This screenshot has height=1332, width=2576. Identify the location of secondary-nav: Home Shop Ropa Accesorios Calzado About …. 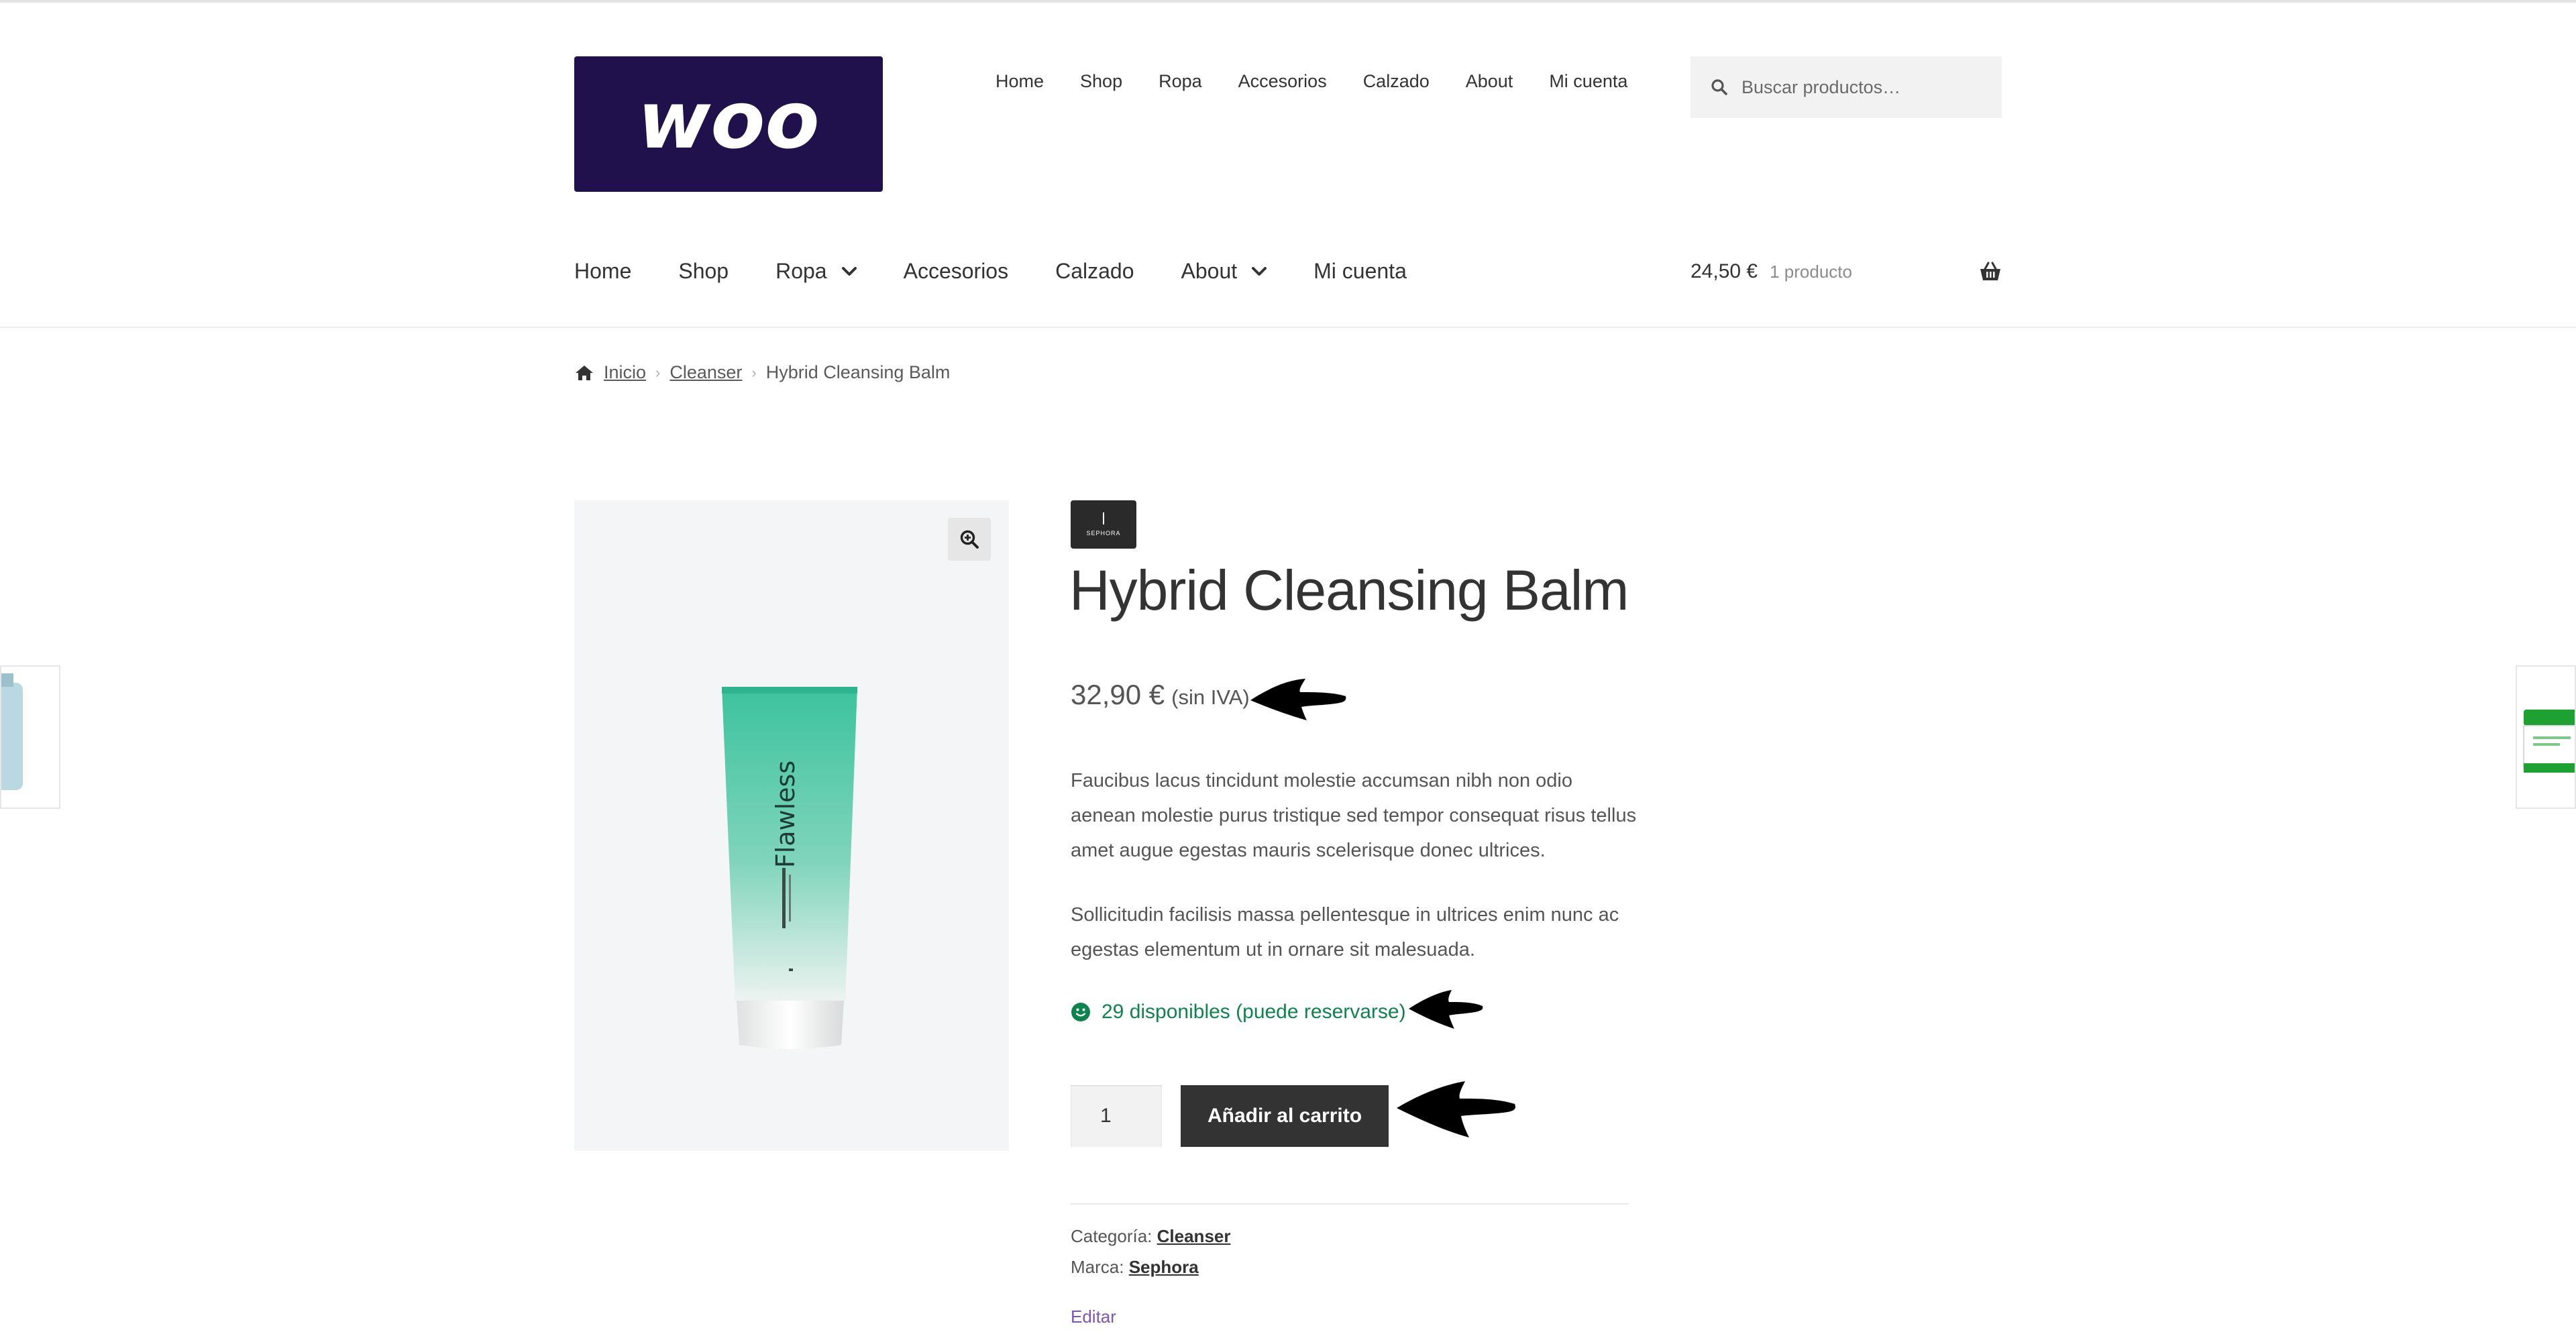
(1311, 81).